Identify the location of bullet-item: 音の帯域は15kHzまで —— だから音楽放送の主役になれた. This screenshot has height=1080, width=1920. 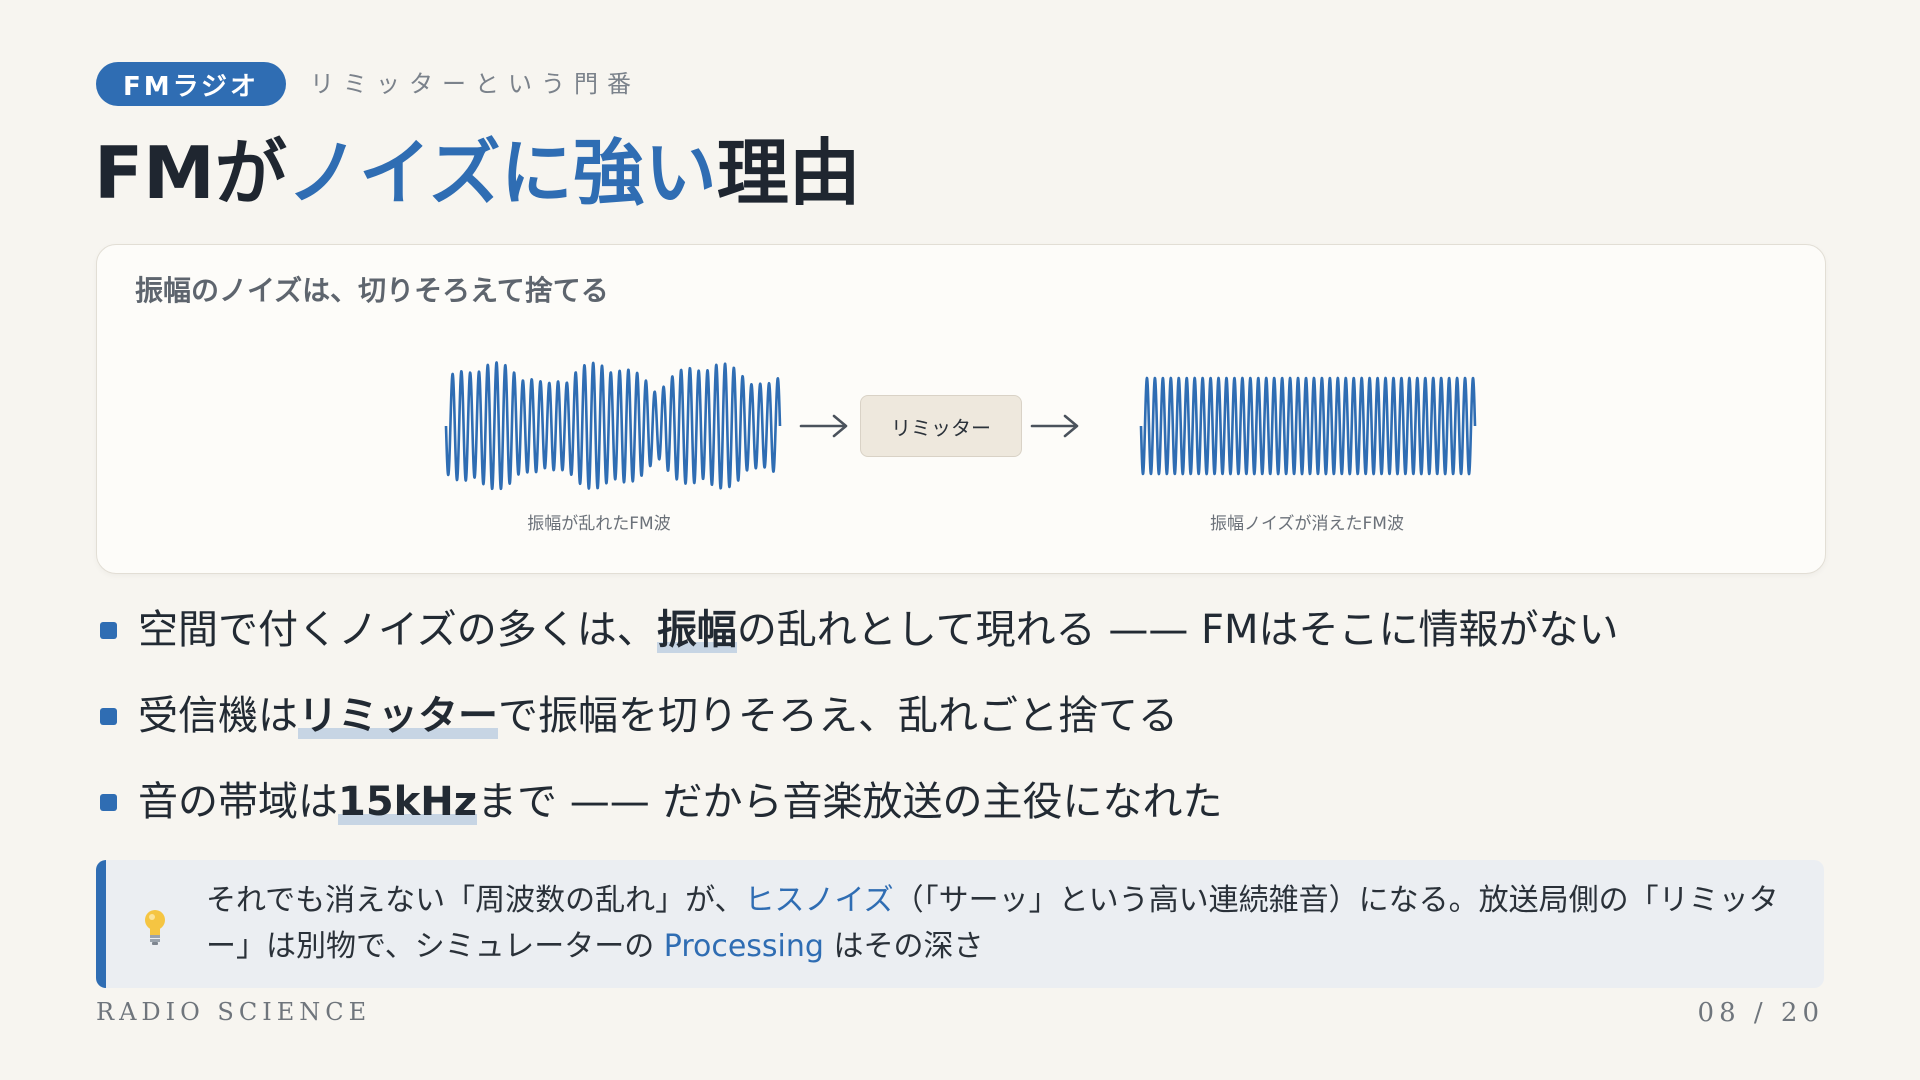
(966, 815).